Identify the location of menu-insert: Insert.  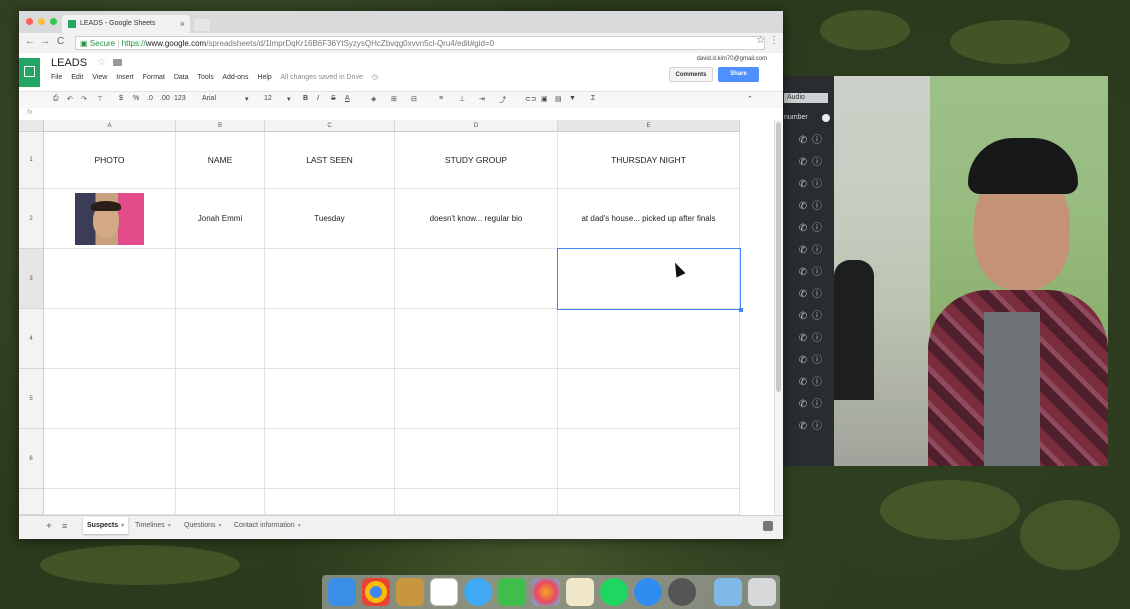
(125, 77).